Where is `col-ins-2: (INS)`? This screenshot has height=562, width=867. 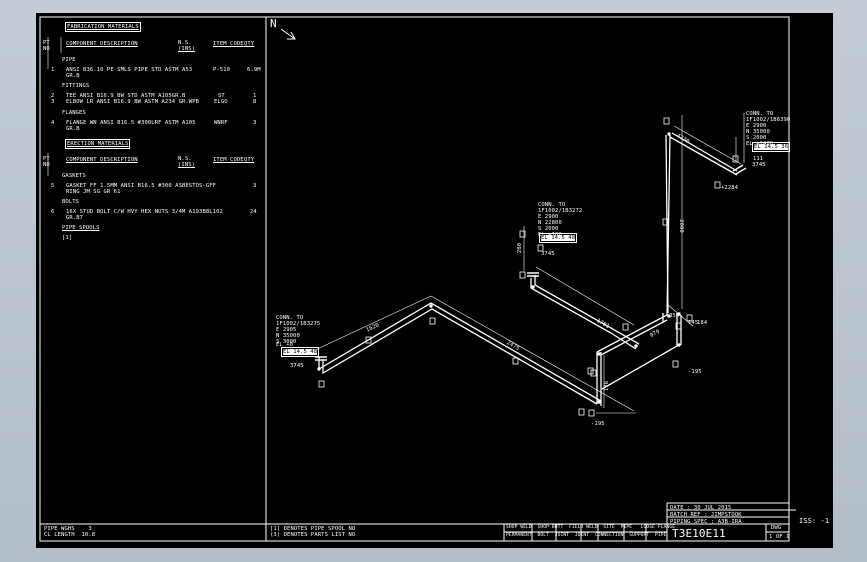
col-ins-2: (INS) is located at coordinates (187, 165).